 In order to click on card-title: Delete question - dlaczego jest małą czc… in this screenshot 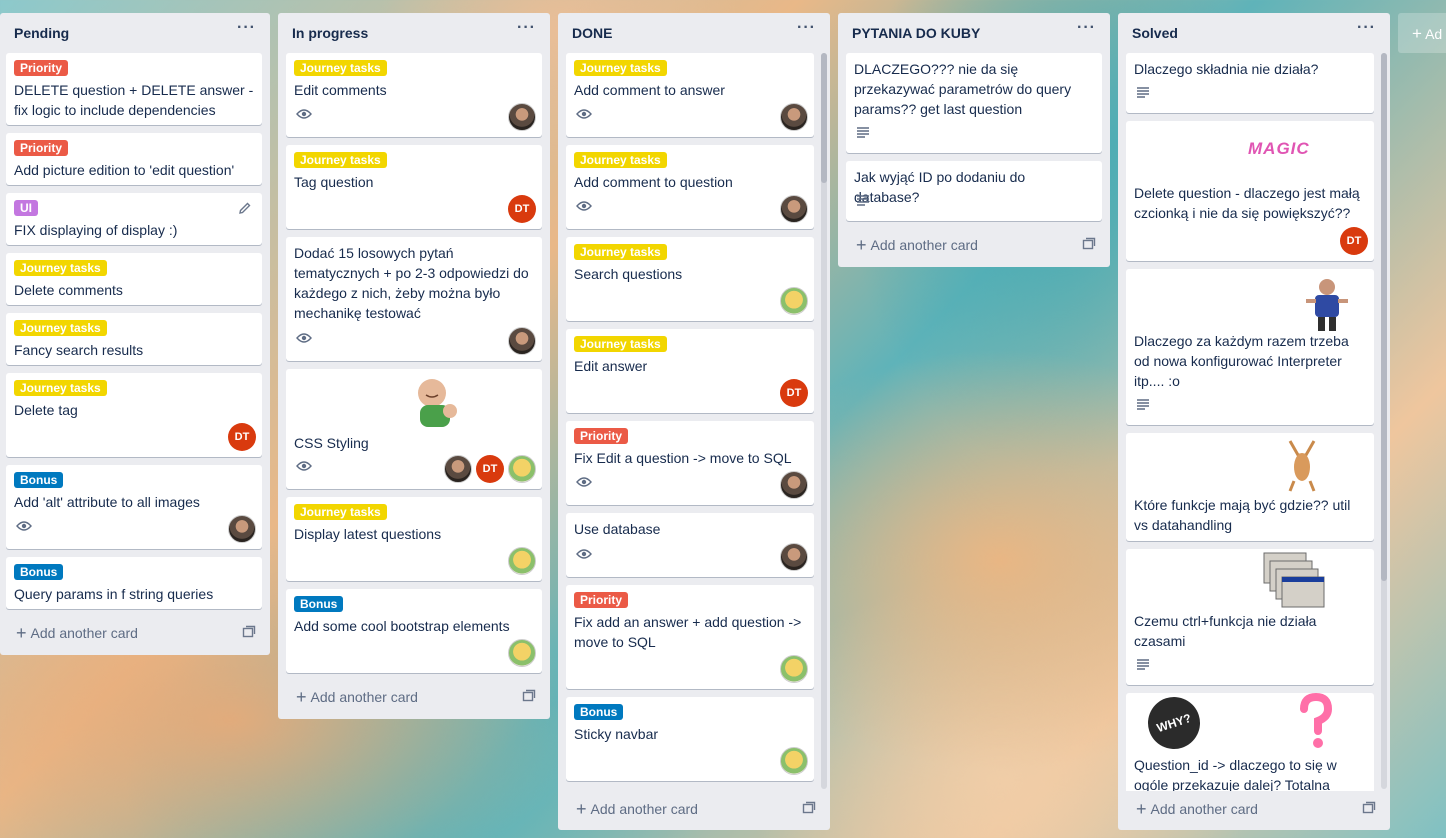, I will do `click(1247, 203)`.